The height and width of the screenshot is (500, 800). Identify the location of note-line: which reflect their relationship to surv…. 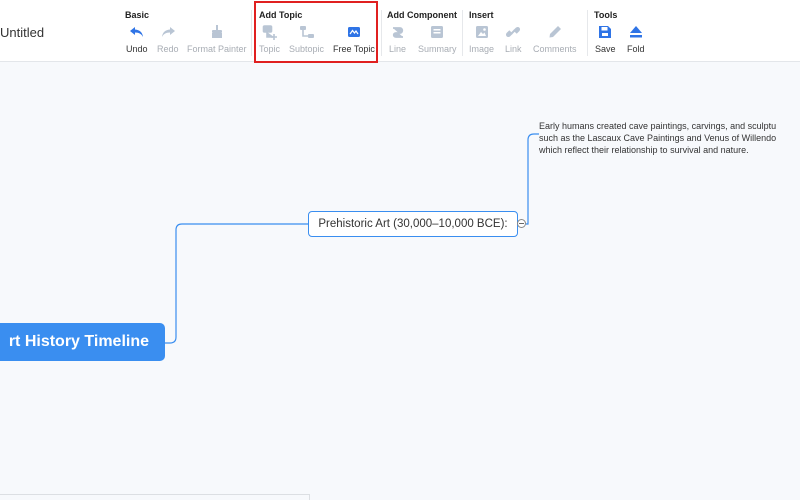
(644, 150).